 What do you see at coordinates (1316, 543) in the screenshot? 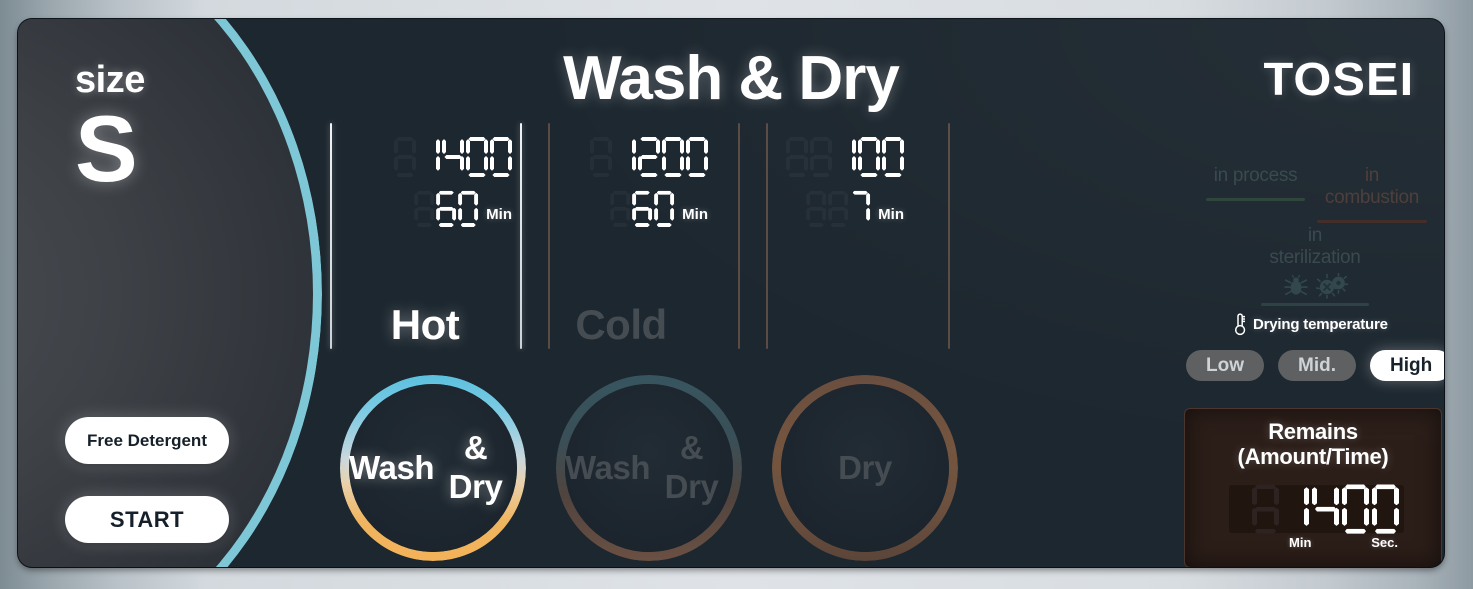
I see `remains-units: Min Sec.` at bounding box center [1316, 543].